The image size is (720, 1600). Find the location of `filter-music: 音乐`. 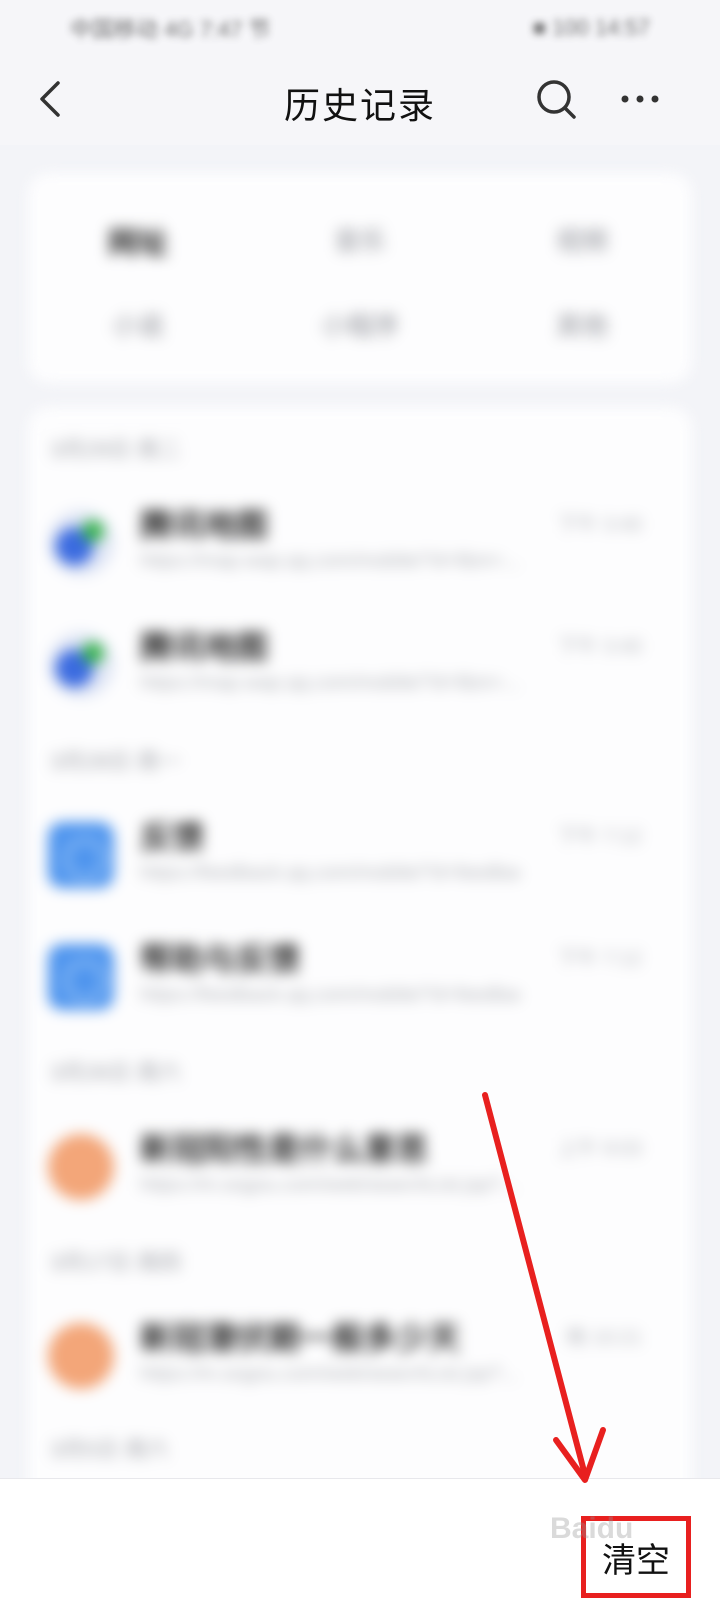

filter-music: 音乐 is located at coordinates (360, 239).